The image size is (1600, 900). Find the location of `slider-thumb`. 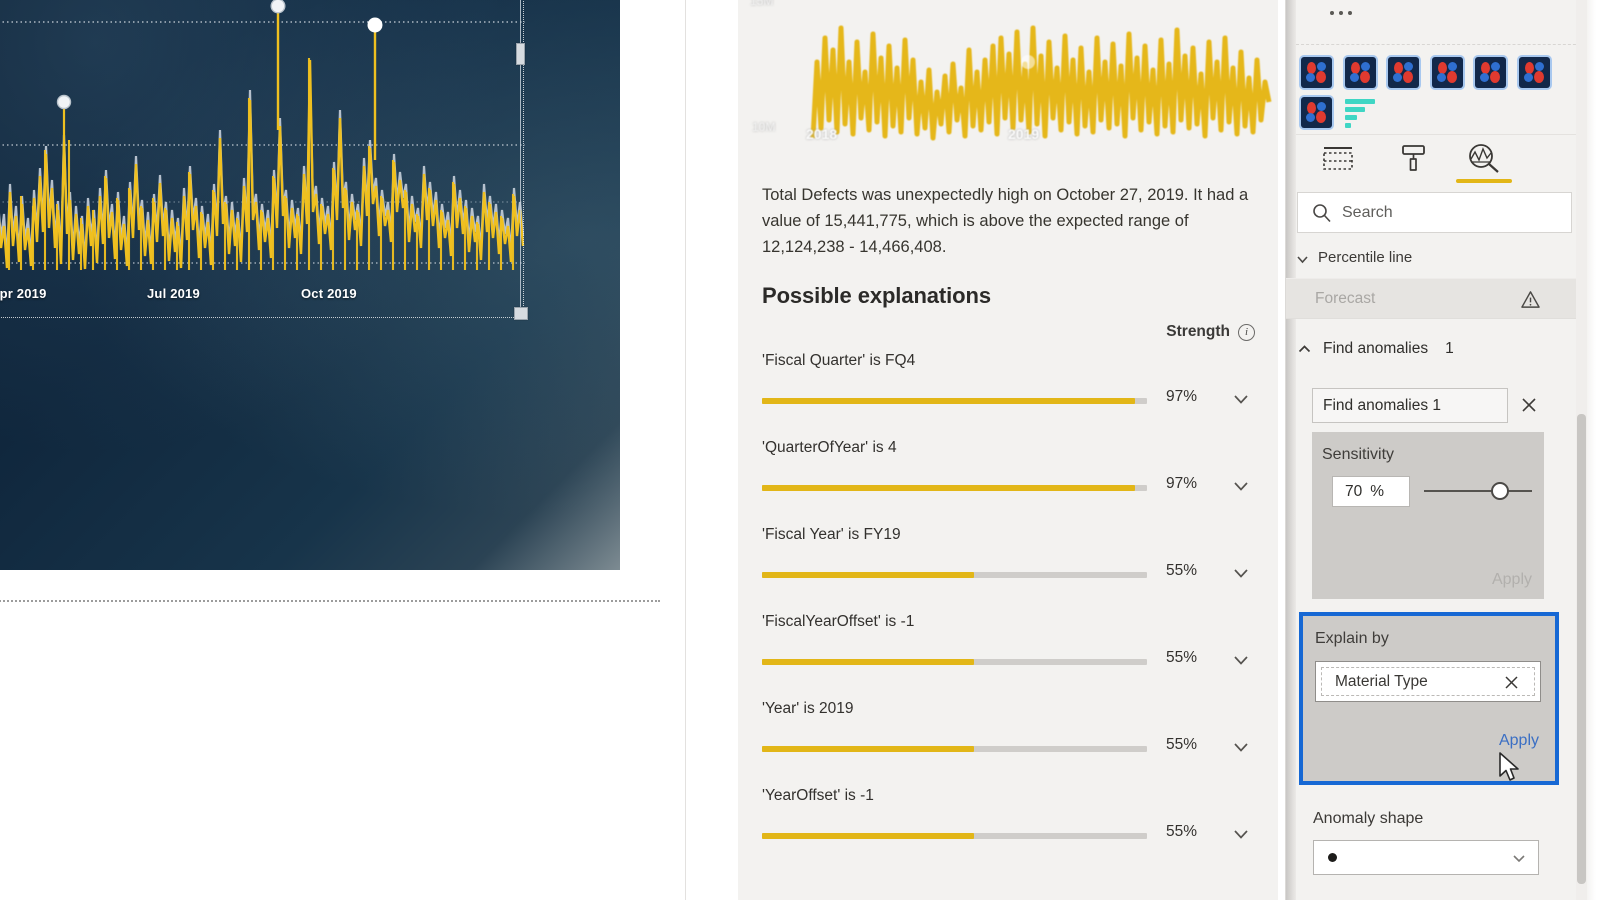

slider-thumb is located at coordinates (1500, 491).